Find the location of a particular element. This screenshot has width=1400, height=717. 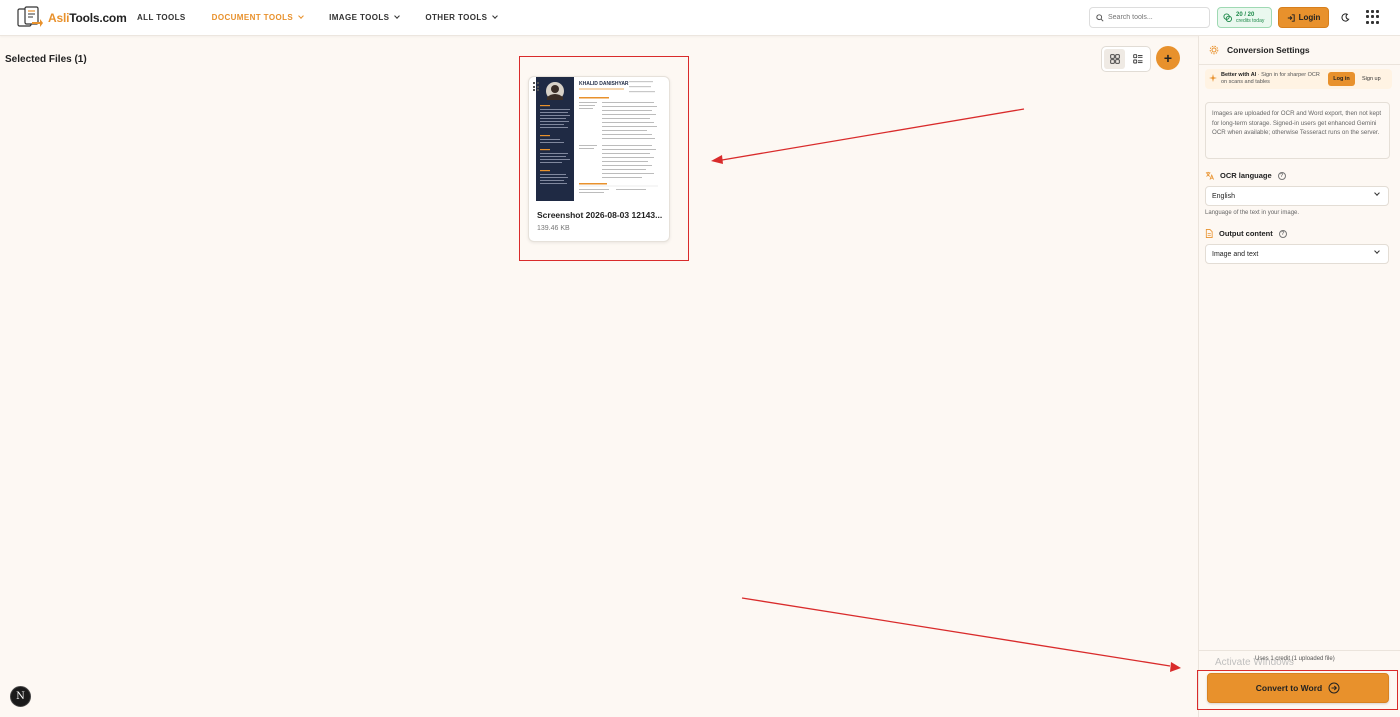

arrowhead-convert is located at coordinates (1175, 667).